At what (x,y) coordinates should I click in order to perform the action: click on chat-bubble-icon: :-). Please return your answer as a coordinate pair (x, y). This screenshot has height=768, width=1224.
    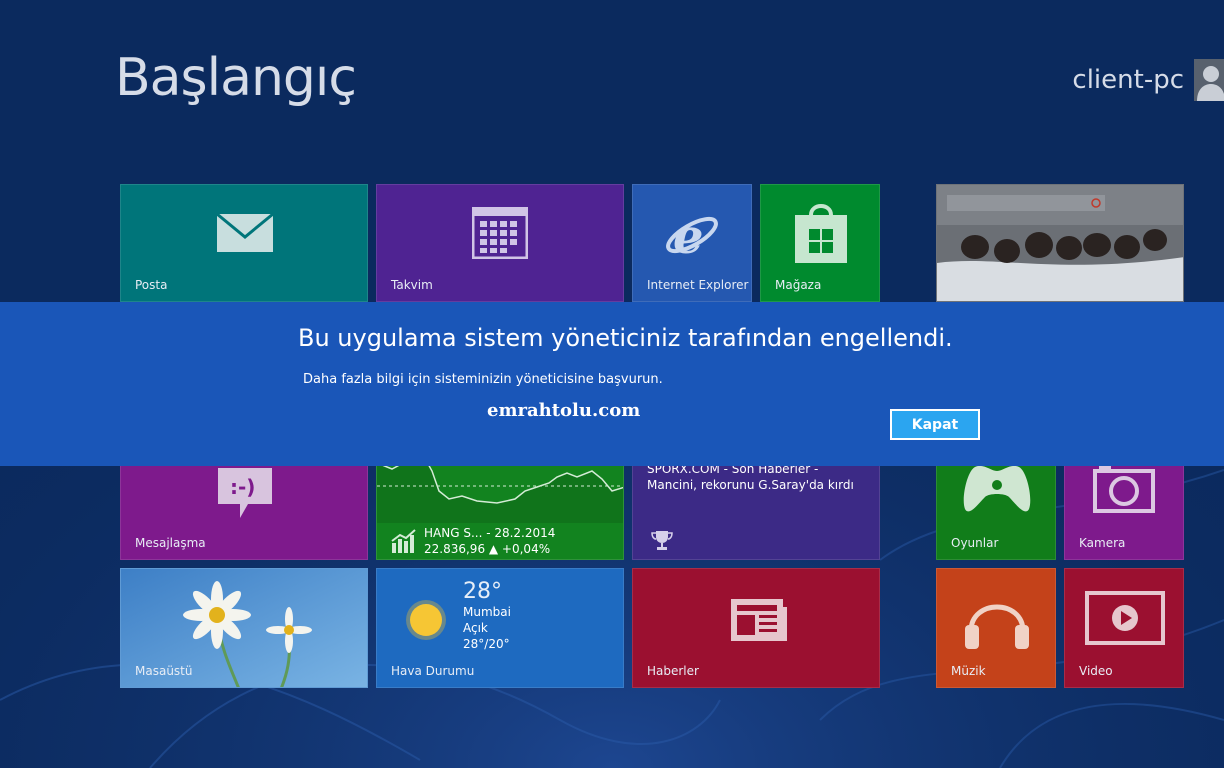
    Looking at the image, I should click on (245, 493).